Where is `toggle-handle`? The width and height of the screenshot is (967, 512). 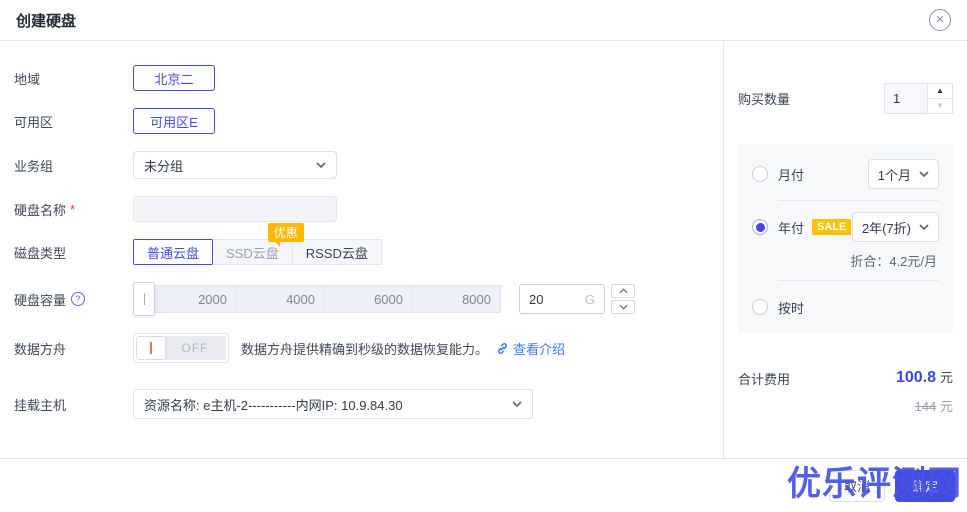 toggle-handle is located at coordinates (151, 348).